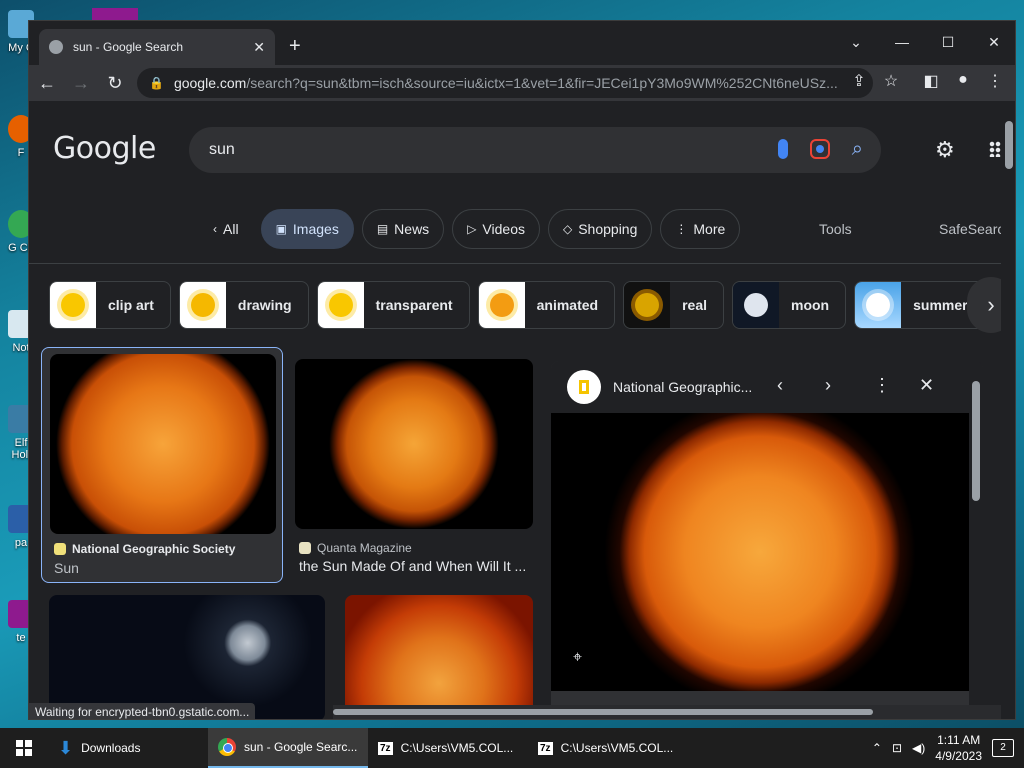 The height and width of the screenshot is (768, 1024). I want to click on chip-summer: summer, so click(919, 305).